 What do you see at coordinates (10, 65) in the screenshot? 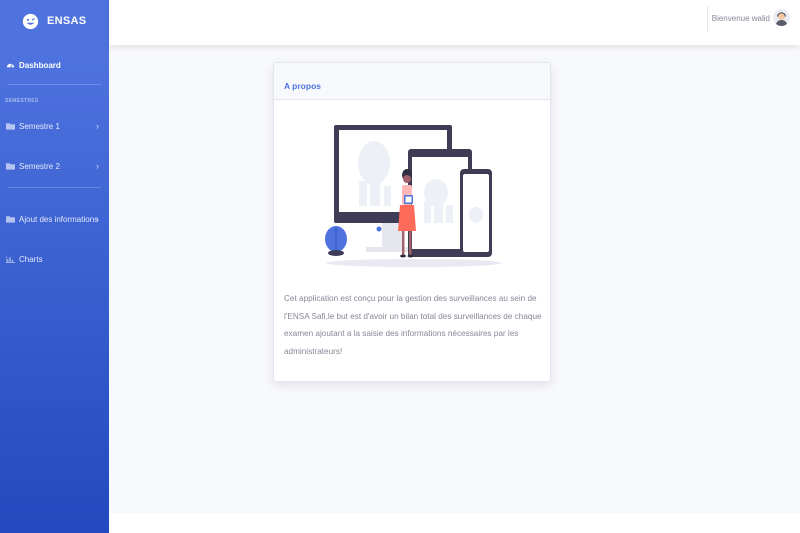
I see `tachometer-icon` at bounding box center [10, 65].